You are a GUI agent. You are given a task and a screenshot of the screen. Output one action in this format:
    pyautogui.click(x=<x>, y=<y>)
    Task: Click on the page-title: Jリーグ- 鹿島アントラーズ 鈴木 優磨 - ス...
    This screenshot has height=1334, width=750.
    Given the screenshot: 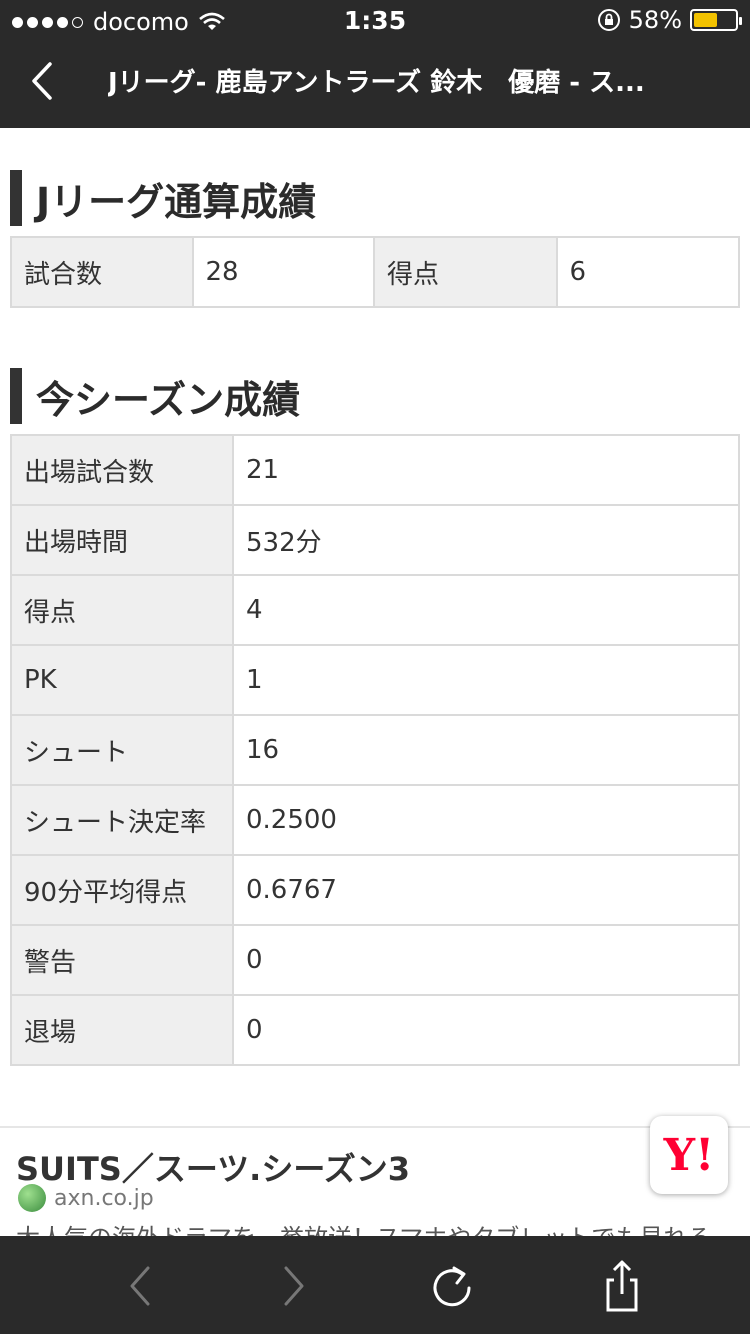 What is the action you would take?
    pyautogui.click(x=376, y=83)
    